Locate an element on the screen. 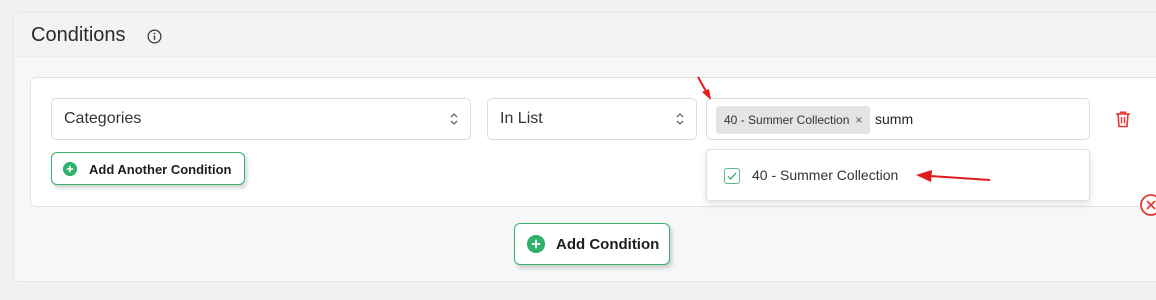 The width and height of the screenshot is (1156, 300). selected-tag: 40 - Summer Collection × is located at coordinates (793, 120).